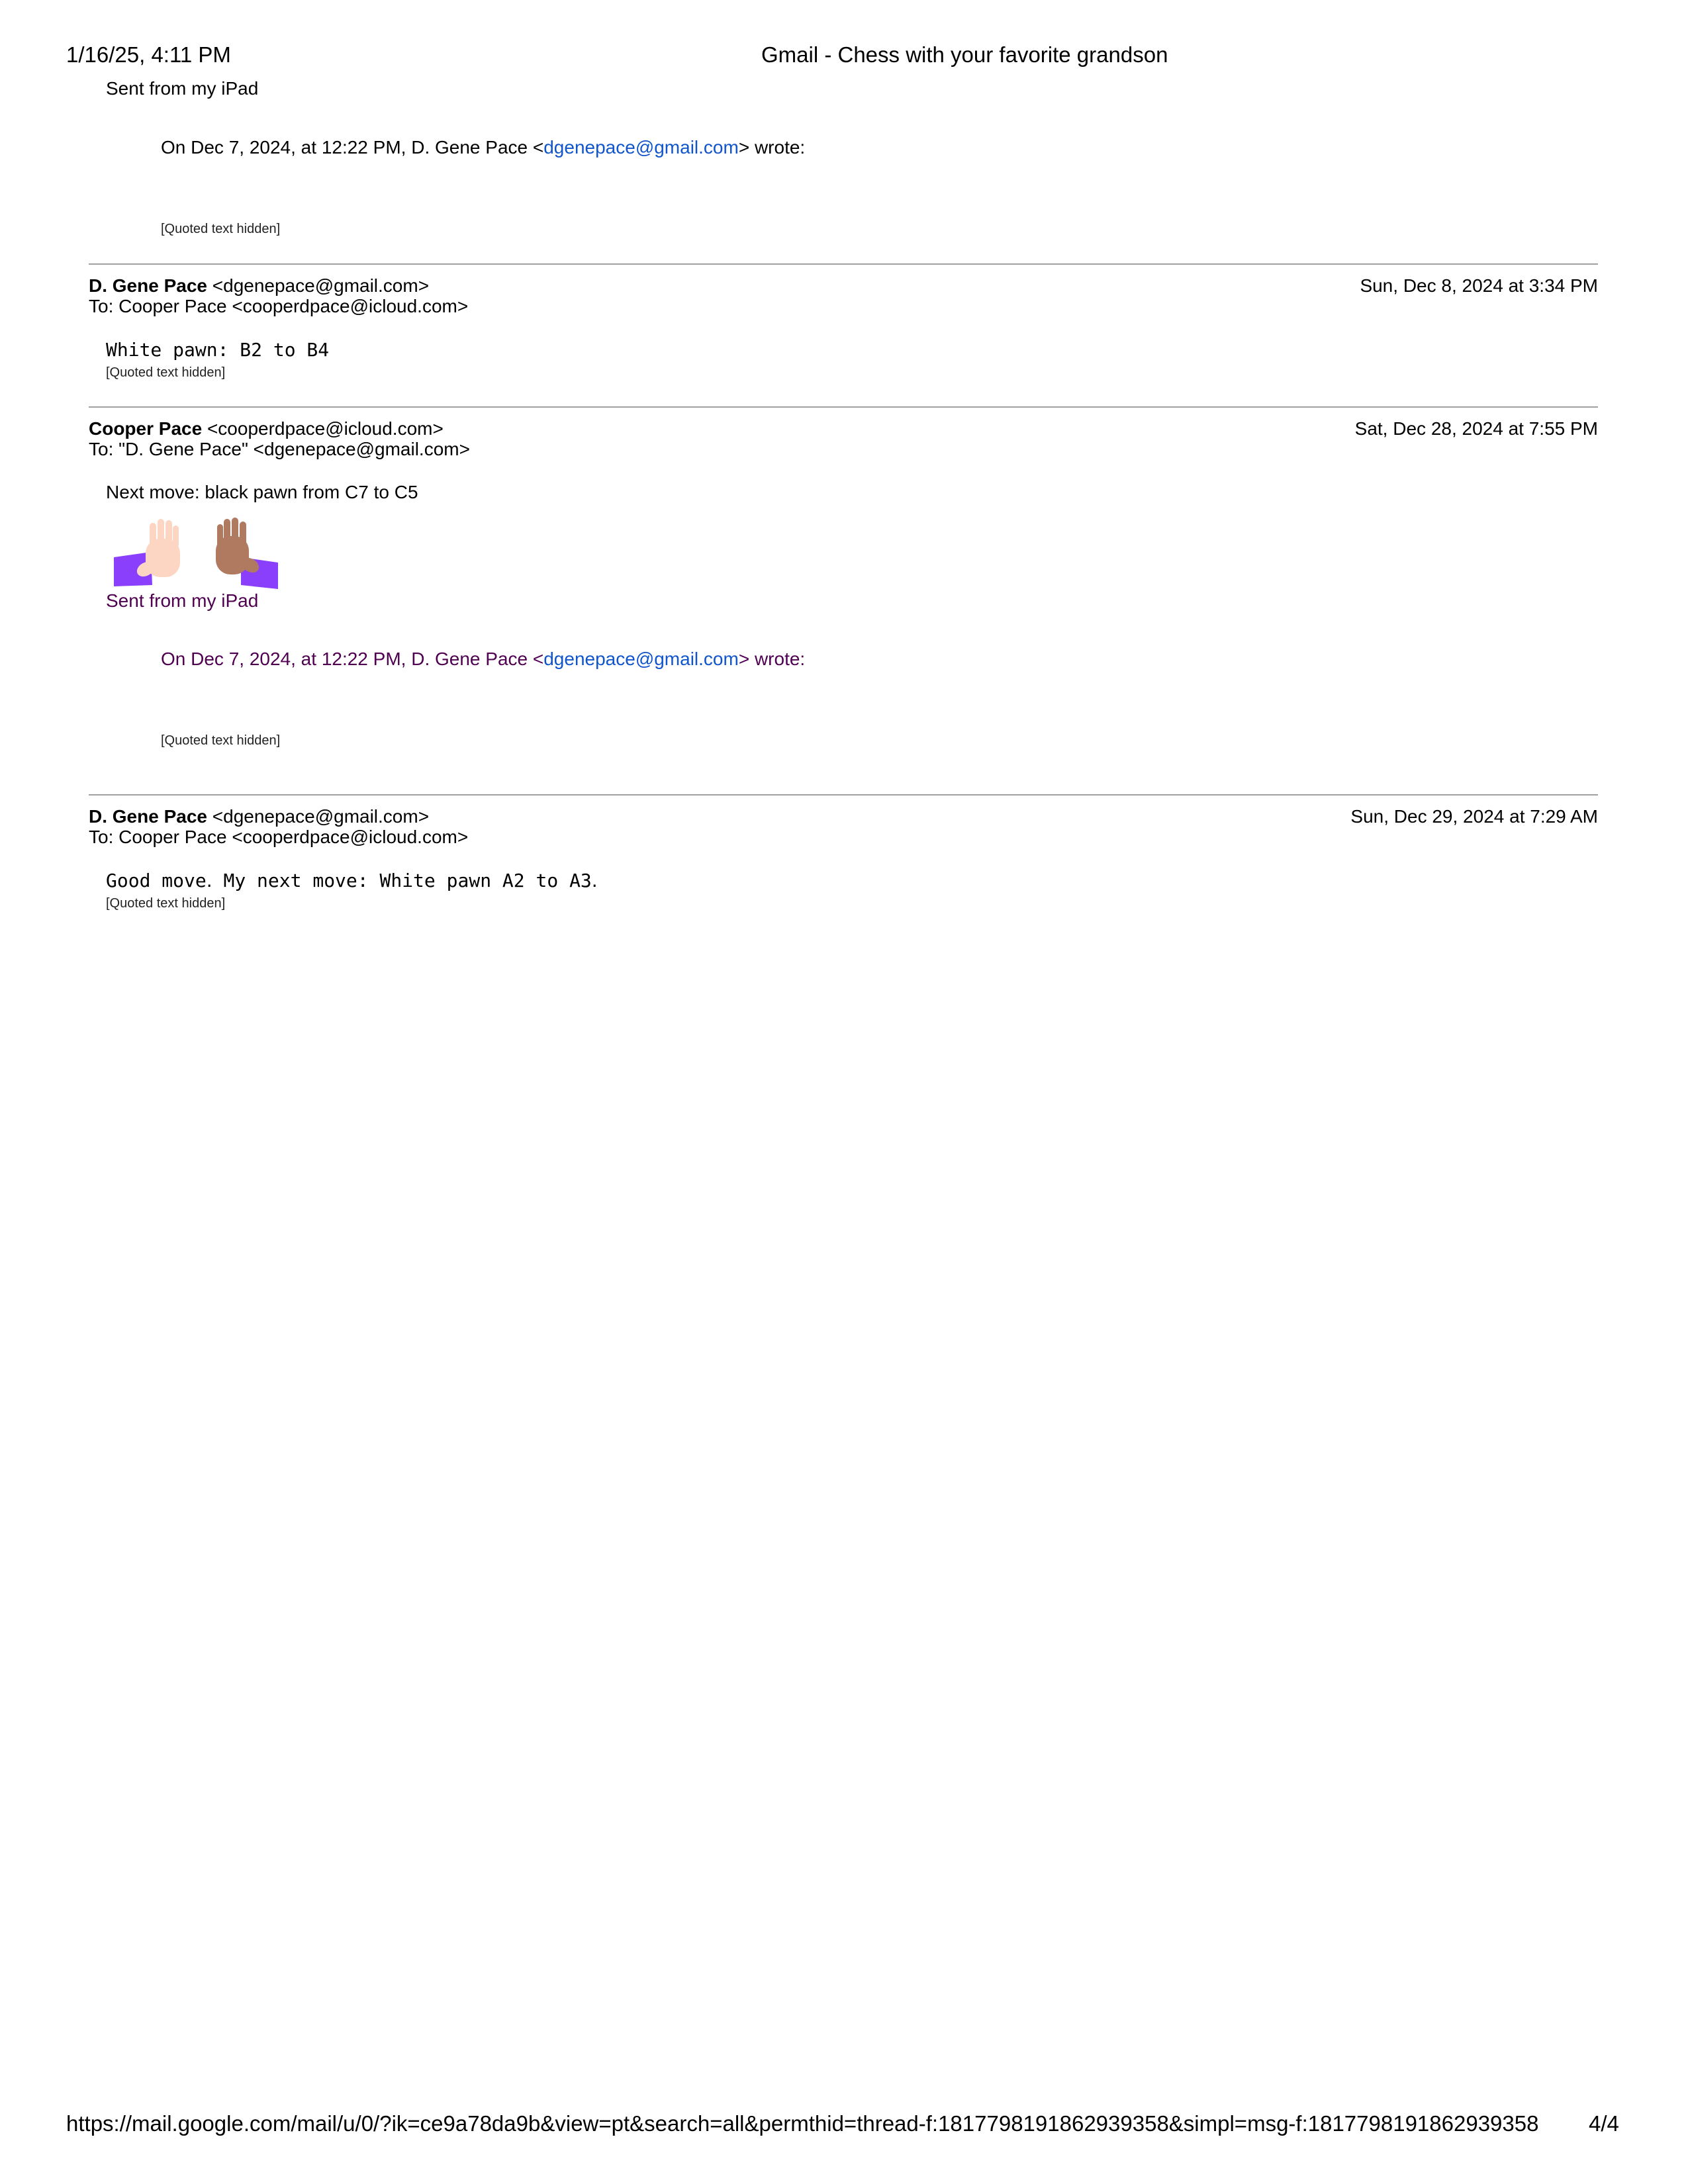 Image resolution: width=1688 pixels, height=2184 pixels. I want to click on sender-email: <cooperdpace@icloud.com>, so click(325, 429).